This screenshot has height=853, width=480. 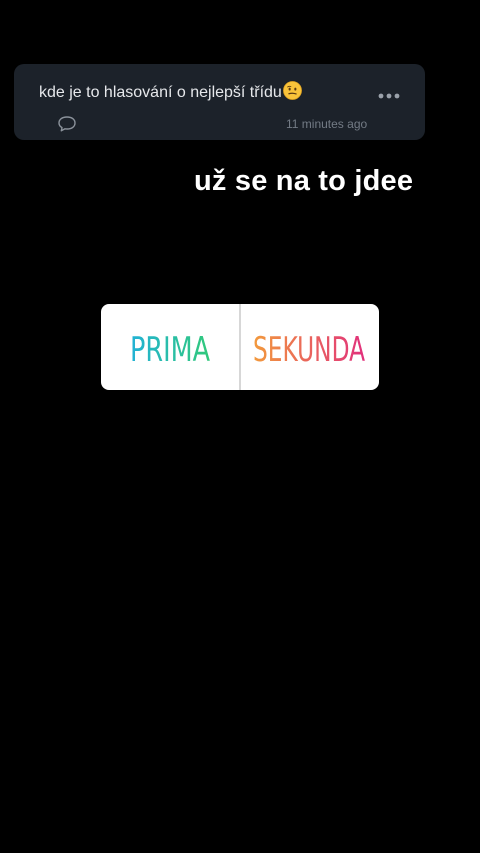 I want to click on poll-option-prima: PRIMA, so click(x=170, y=347).